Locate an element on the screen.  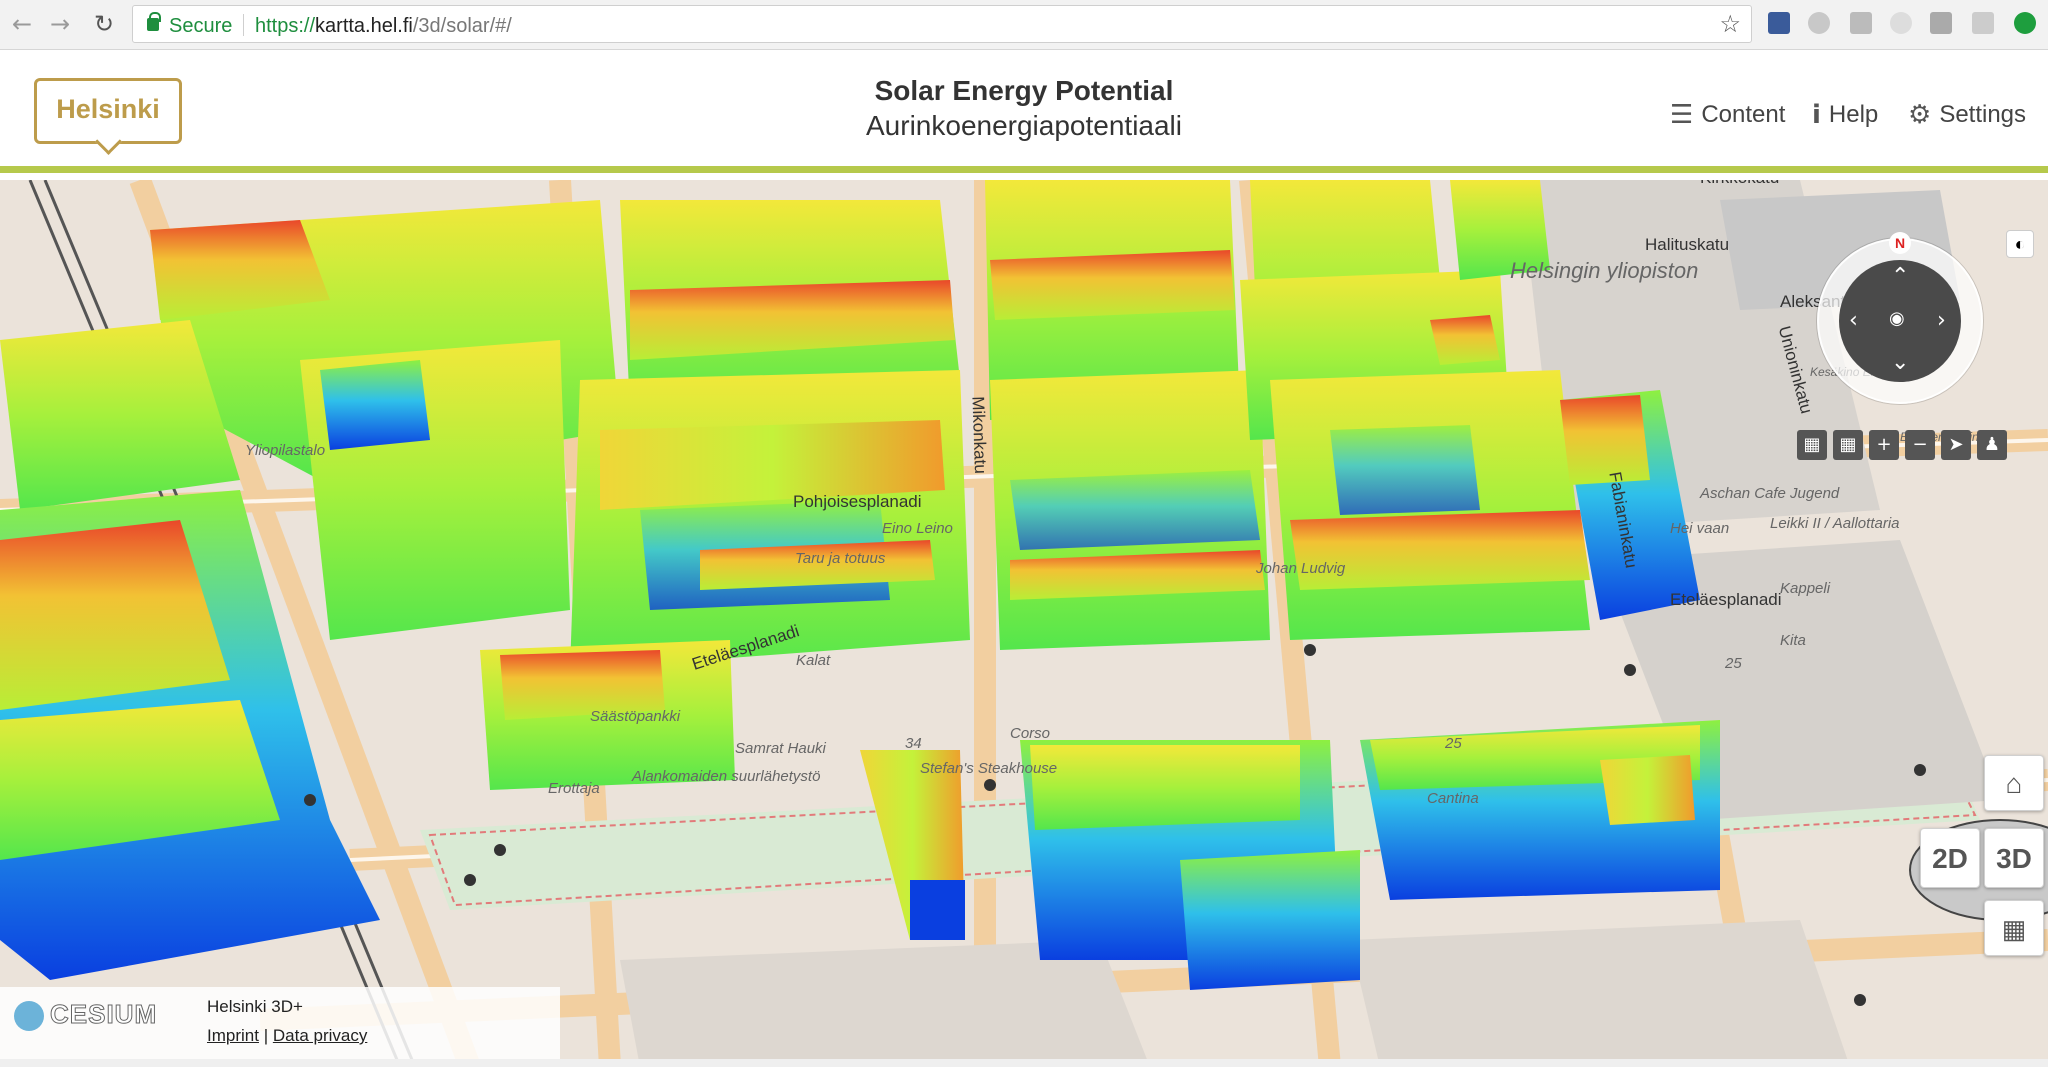
star-icon: ☆ is located at coordinates (1730, 24).